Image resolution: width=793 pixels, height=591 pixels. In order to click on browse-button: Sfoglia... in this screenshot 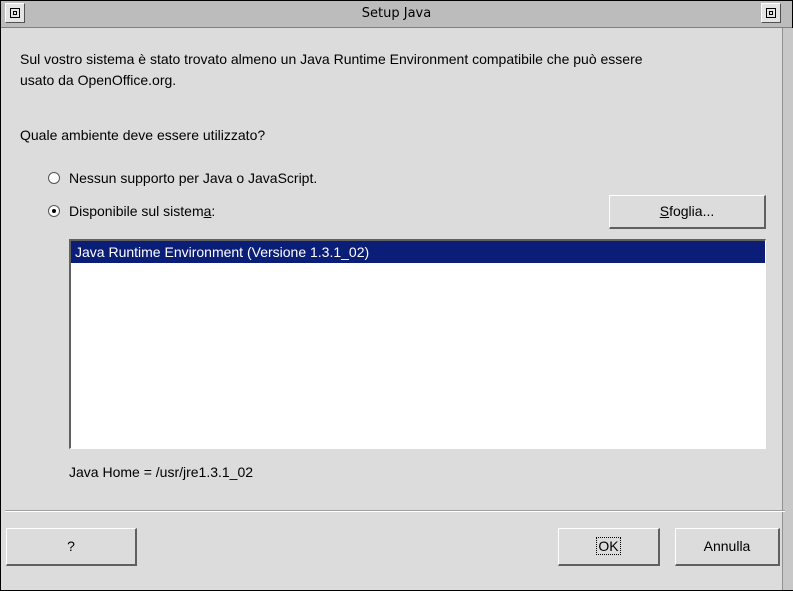, I will do `click(687, 212)`.